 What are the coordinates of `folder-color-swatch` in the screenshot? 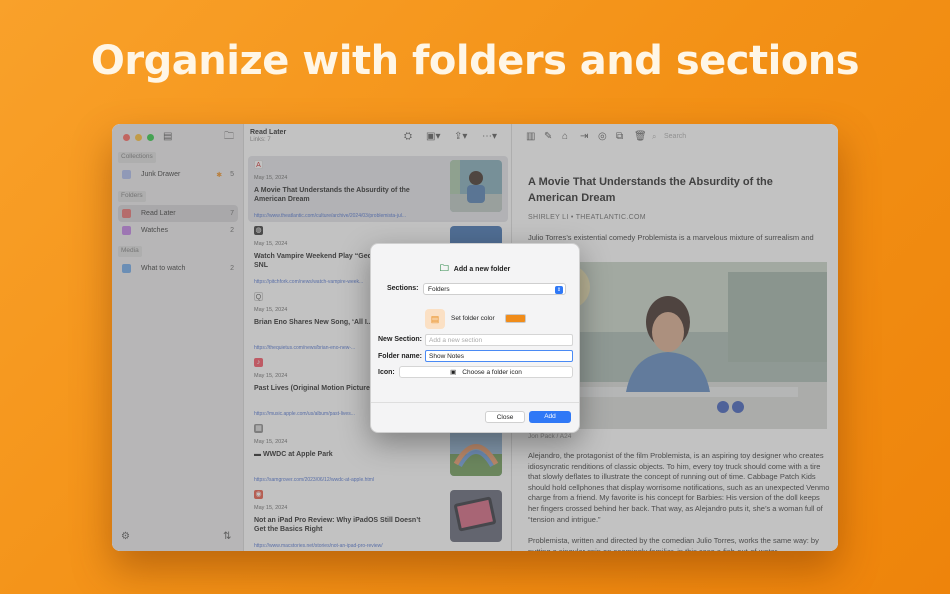 It's located at (515, 318).